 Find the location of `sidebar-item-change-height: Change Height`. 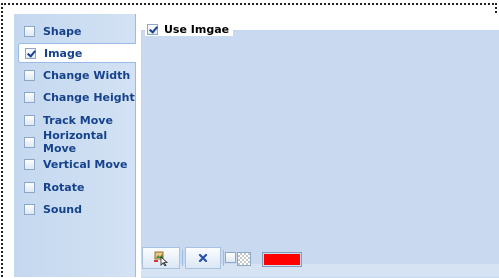

sidebar-item-change-height: Change Height is located at coordinates (78, 97).